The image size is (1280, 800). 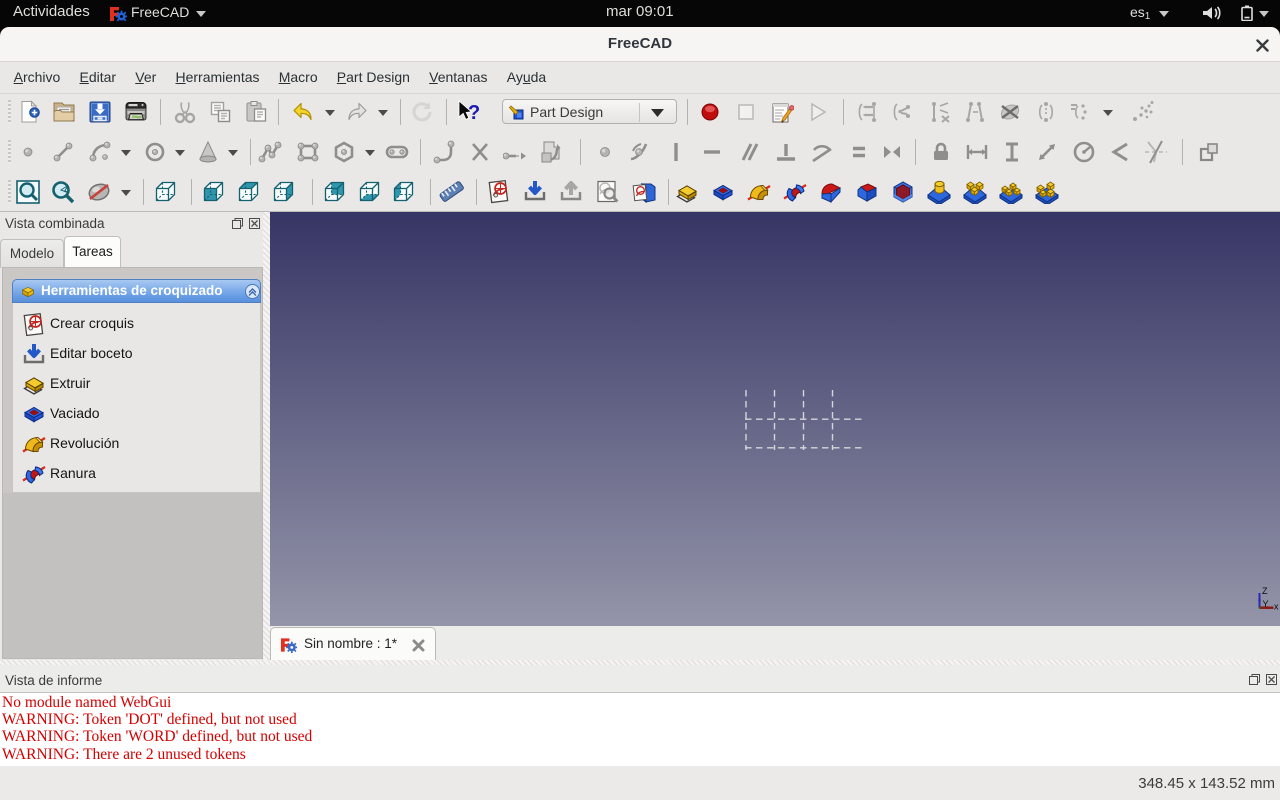 What do you see at coordinates (1276, 607) in the screenshot?
I see `svg-text: x` at bounding box center [1276, 607].